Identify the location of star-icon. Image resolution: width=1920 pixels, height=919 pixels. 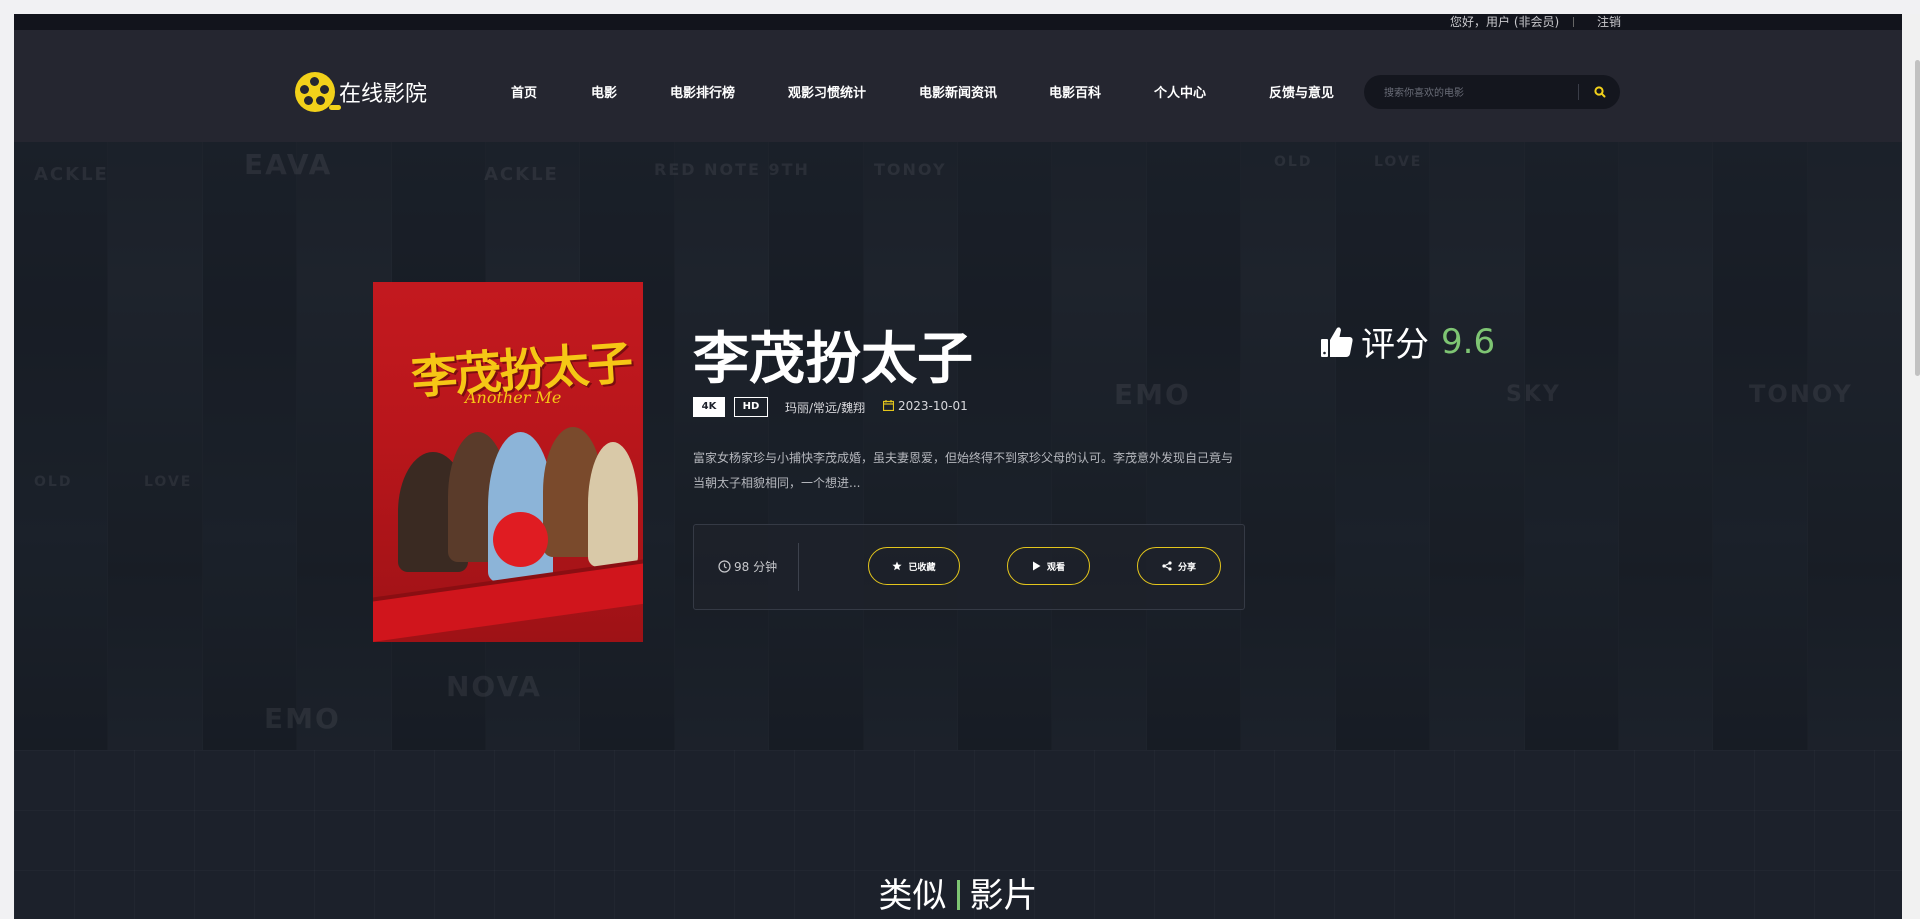
(897, 566).